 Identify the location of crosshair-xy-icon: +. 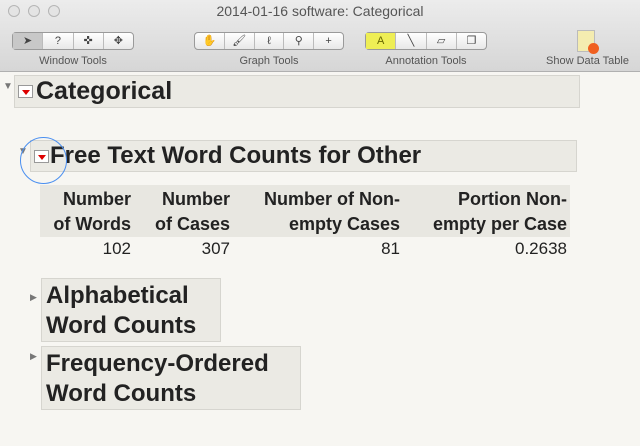
(328, 41).